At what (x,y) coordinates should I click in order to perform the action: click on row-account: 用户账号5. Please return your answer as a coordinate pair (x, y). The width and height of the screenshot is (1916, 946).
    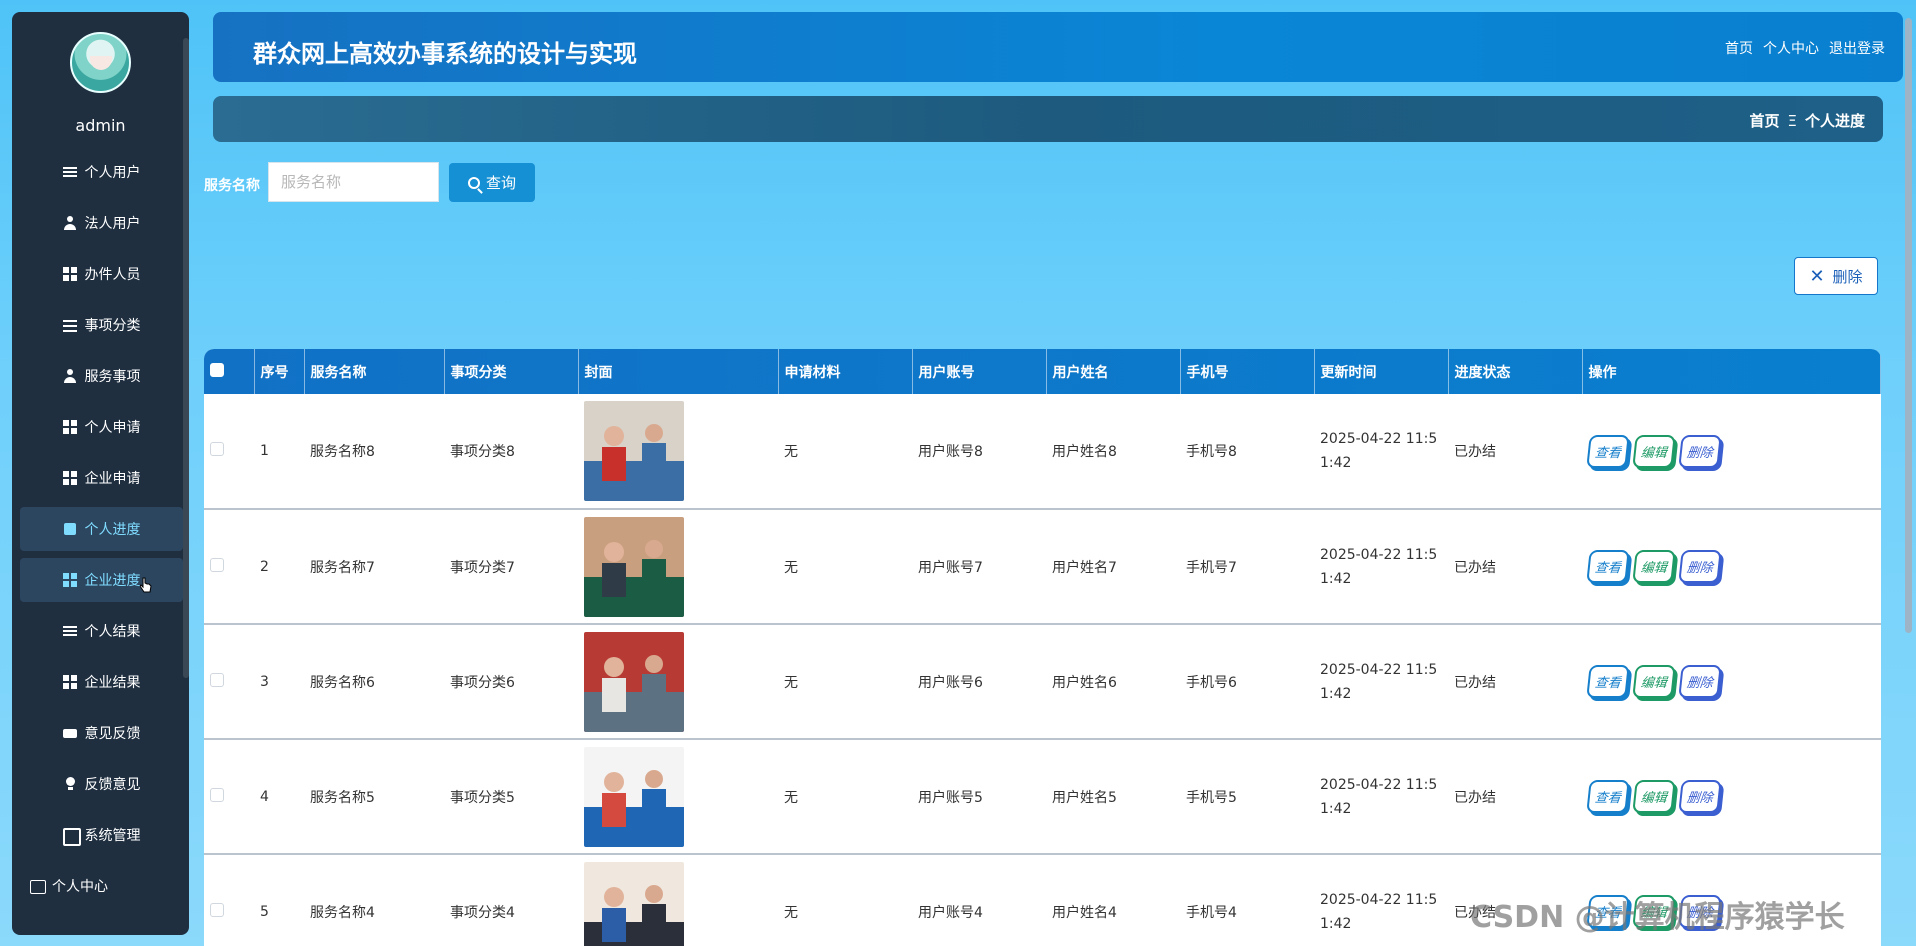
    Looking at the image, I should click on (979, 797).